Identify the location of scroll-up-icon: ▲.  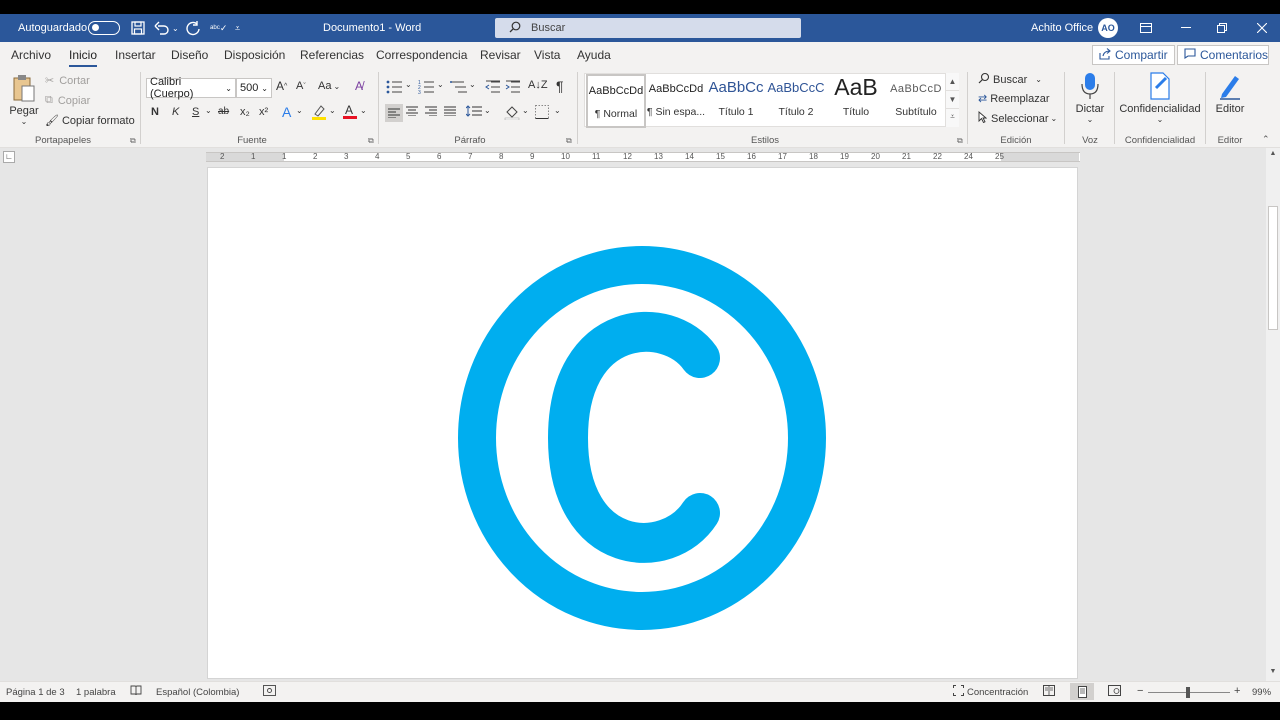
(1273, 156).